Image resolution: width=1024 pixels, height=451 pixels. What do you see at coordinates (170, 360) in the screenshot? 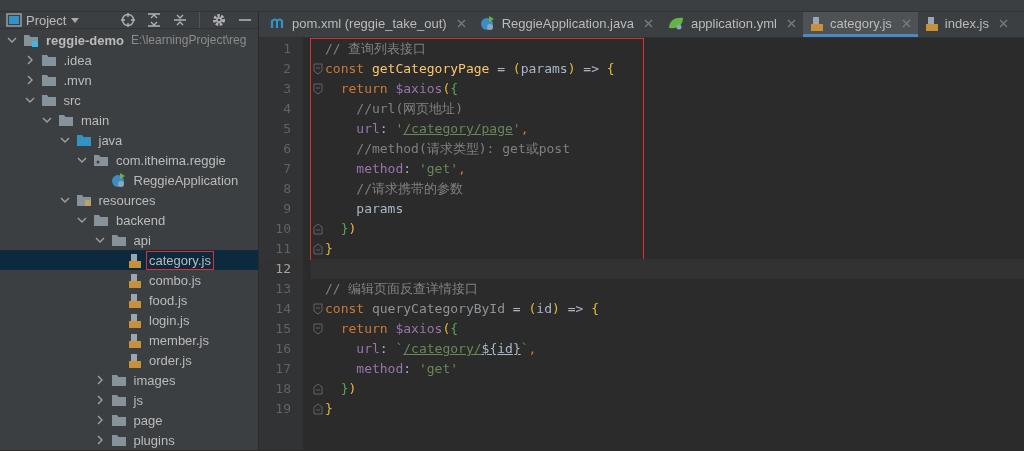
I see `file-name: order.js` at bounding box center [170, 360].